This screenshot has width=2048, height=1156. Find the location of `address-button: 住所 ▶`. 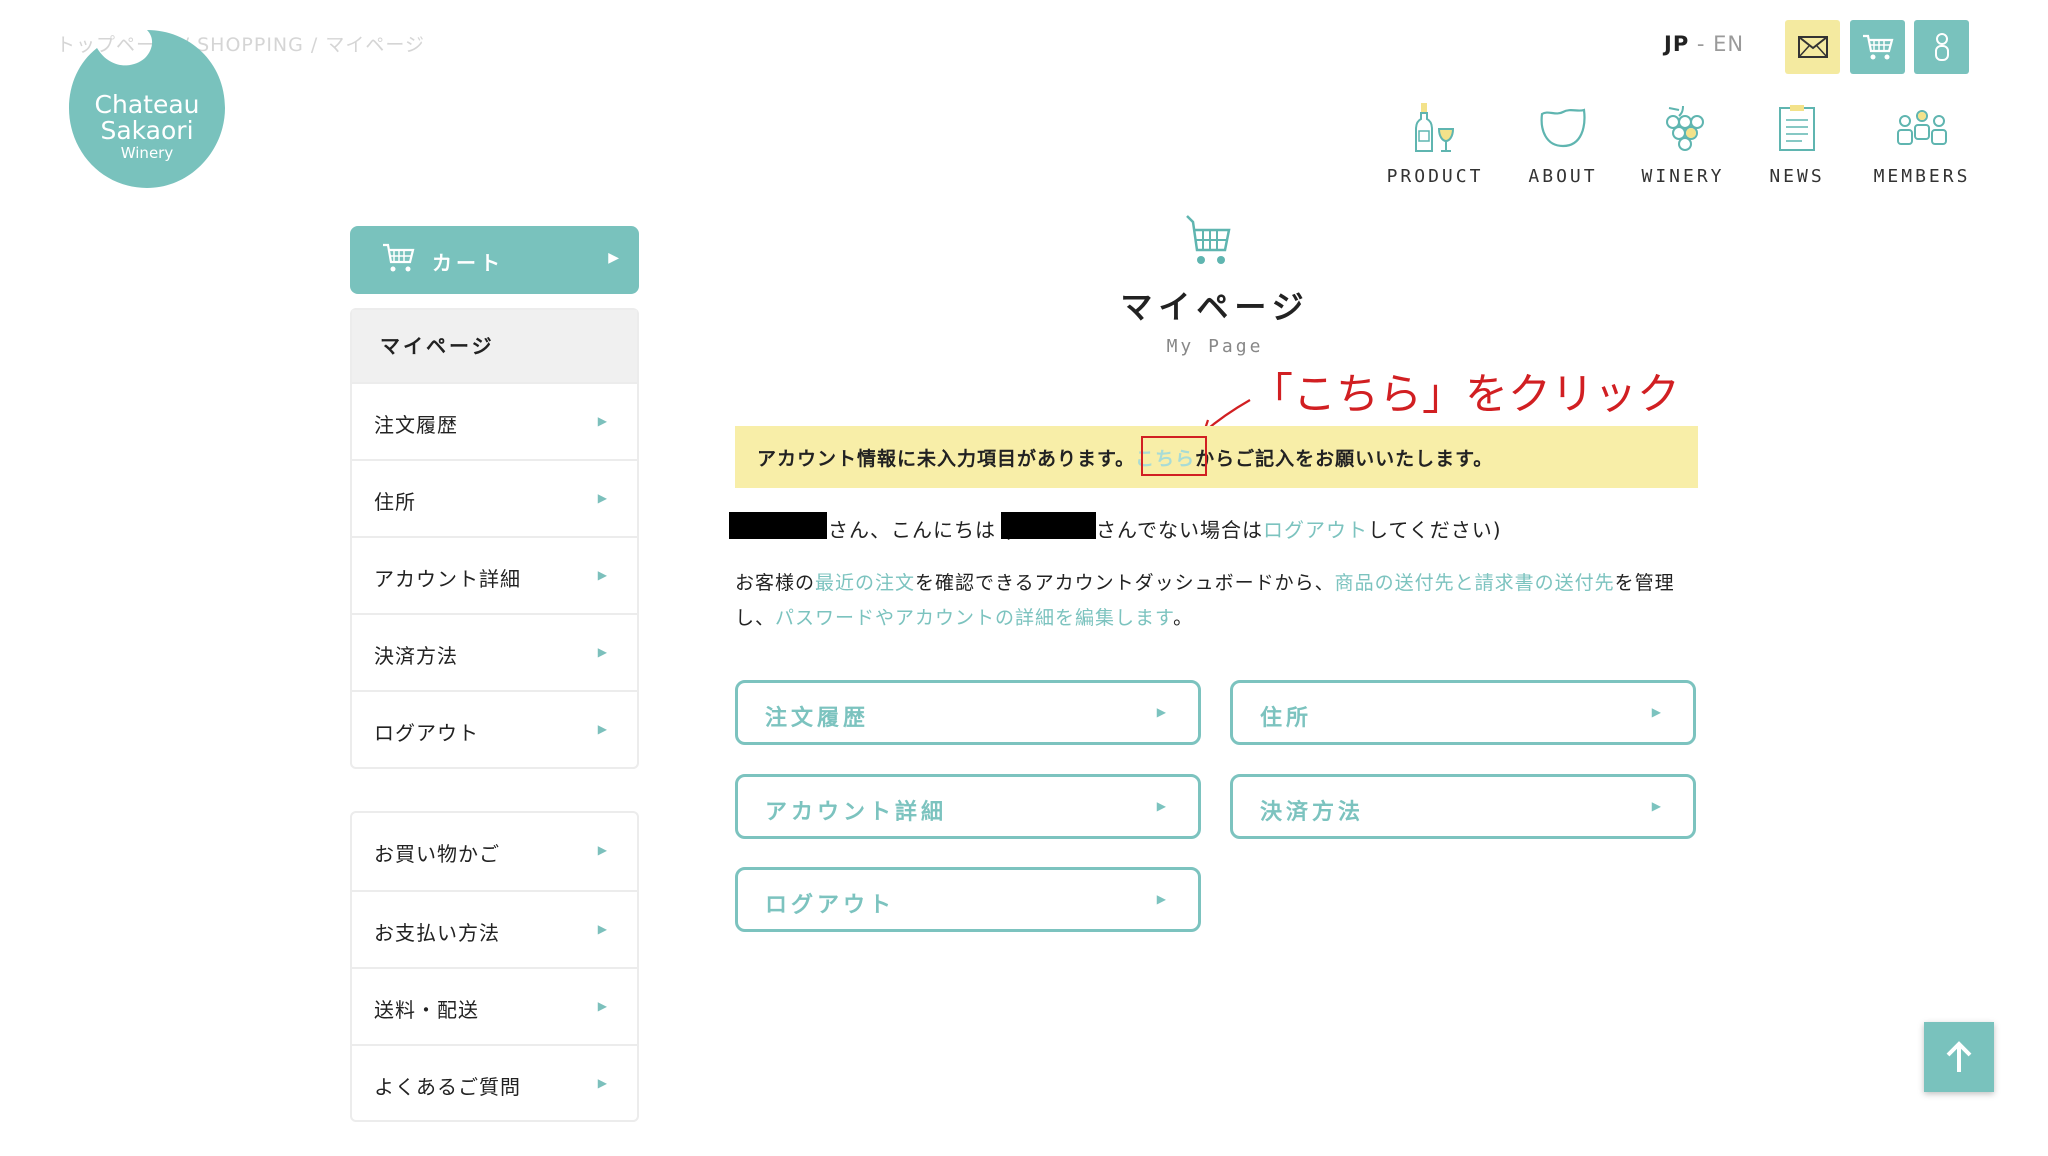

address-button: 住所 ▶ is located at coordinates (1463, 712).